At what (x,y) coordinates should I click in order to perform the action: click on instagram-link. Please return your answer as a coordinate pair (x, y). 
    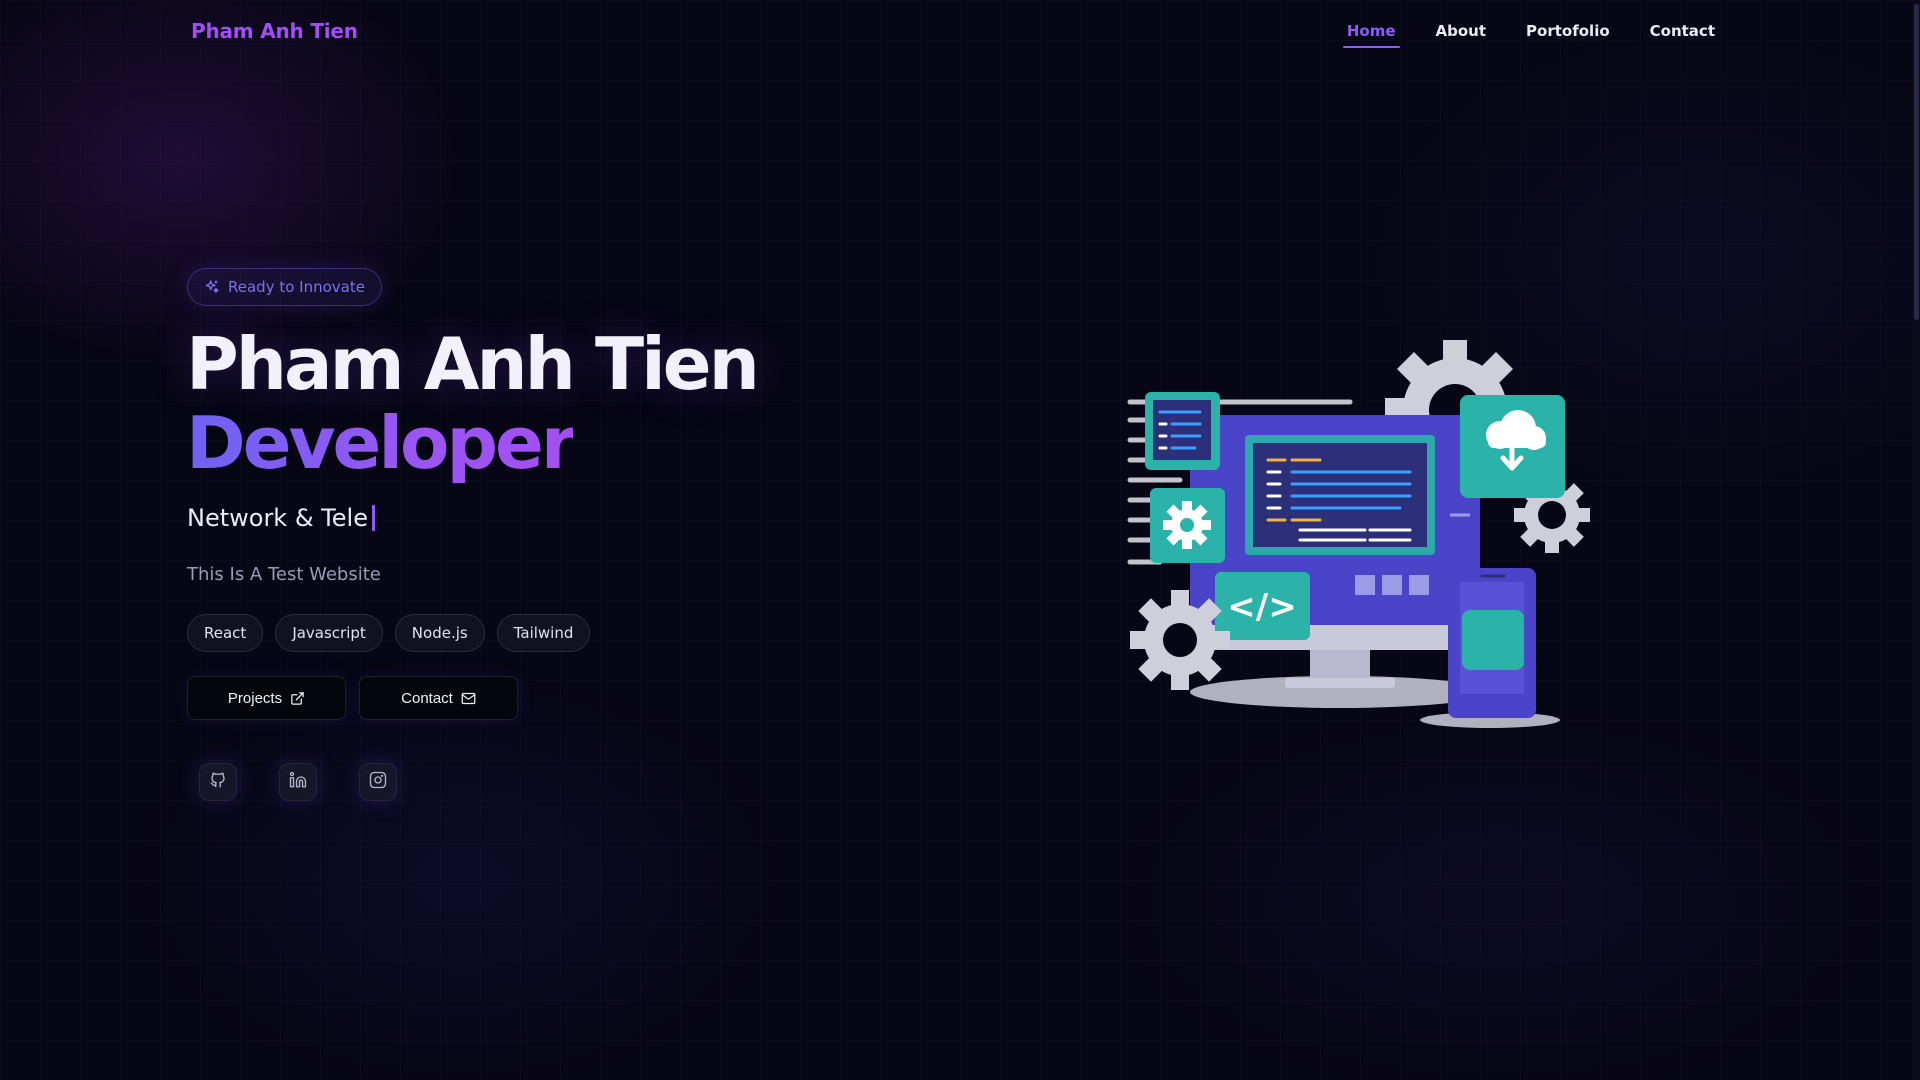
    Looking at the image, I should click on (378, 782).